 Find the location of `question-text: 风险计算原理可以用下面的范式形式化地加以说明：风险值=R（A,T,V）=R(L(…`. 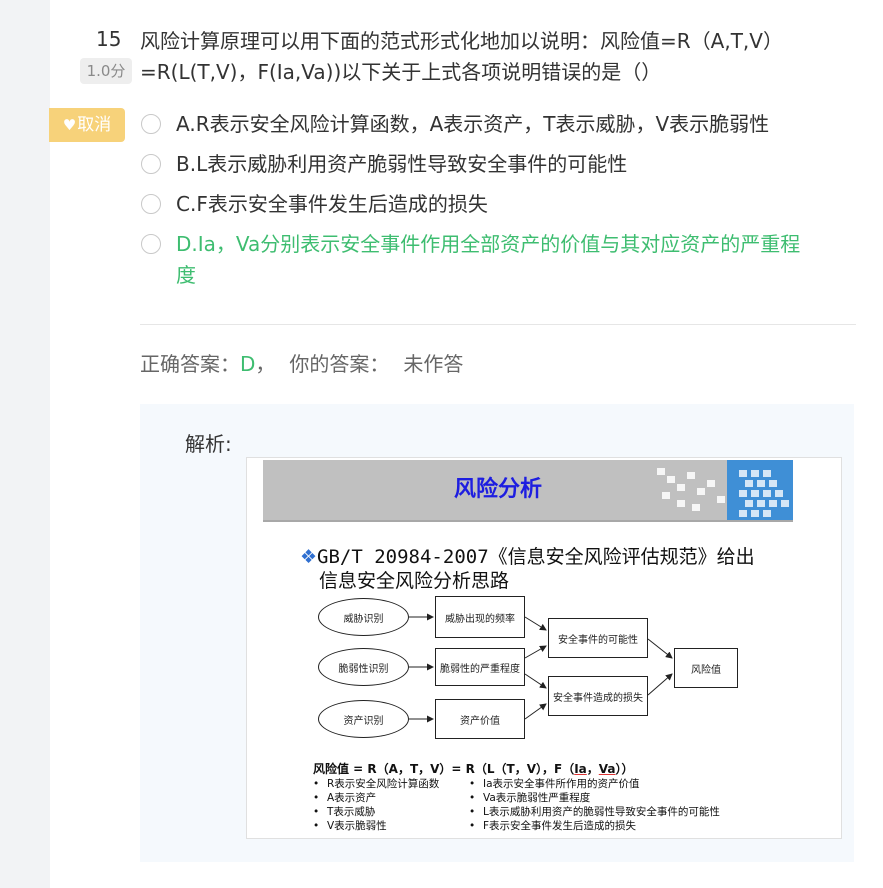

question-text: 风险计算原理可以用下面的范式形式化地加以说明：风险值=R（A,T,V）=R(L(… is located at coordinates (461, 56).